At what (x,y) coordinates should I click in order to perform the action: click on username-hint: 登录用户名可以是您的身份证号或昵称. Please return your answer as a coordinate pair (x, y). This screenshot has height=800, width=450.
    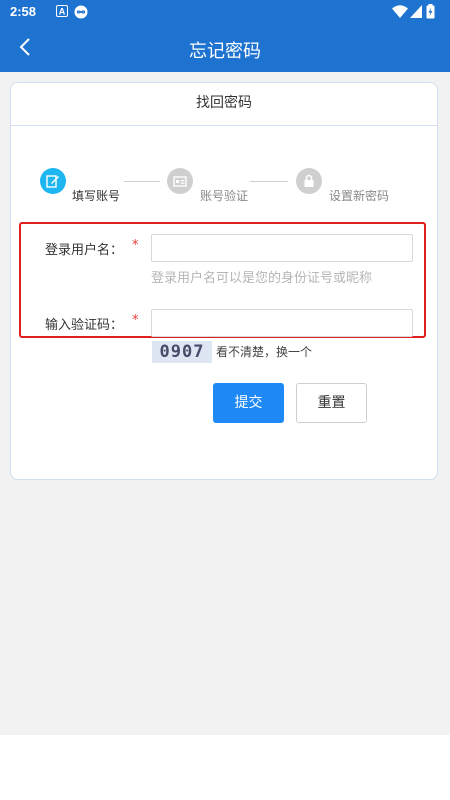
    Looking at the image, I should click on (262, 278).